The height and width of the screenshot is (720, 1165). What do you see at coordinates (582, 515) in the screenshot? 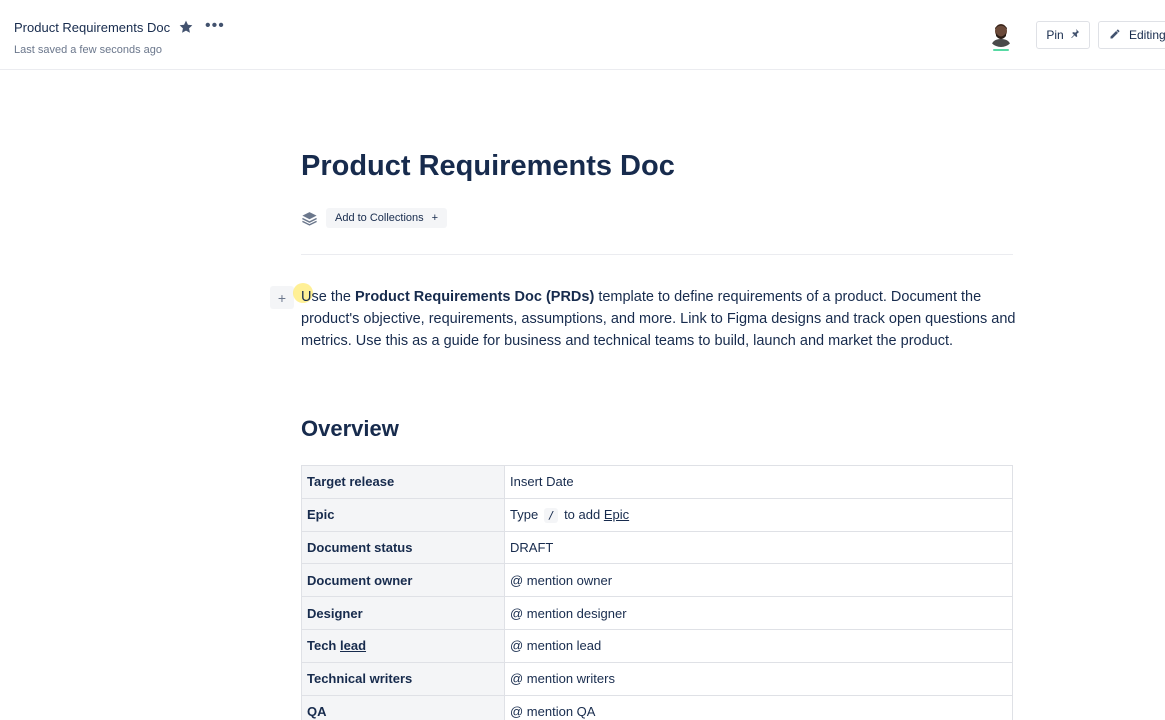
I see `epic-mid: to add` at bounding box center [582, 515].